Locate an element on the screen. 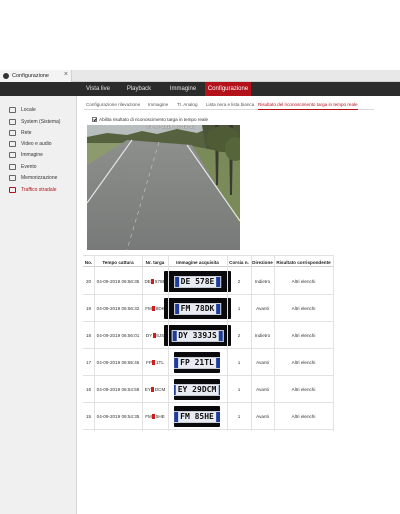  nav-vista-live: Vista live is located at coordinates (98, 89).